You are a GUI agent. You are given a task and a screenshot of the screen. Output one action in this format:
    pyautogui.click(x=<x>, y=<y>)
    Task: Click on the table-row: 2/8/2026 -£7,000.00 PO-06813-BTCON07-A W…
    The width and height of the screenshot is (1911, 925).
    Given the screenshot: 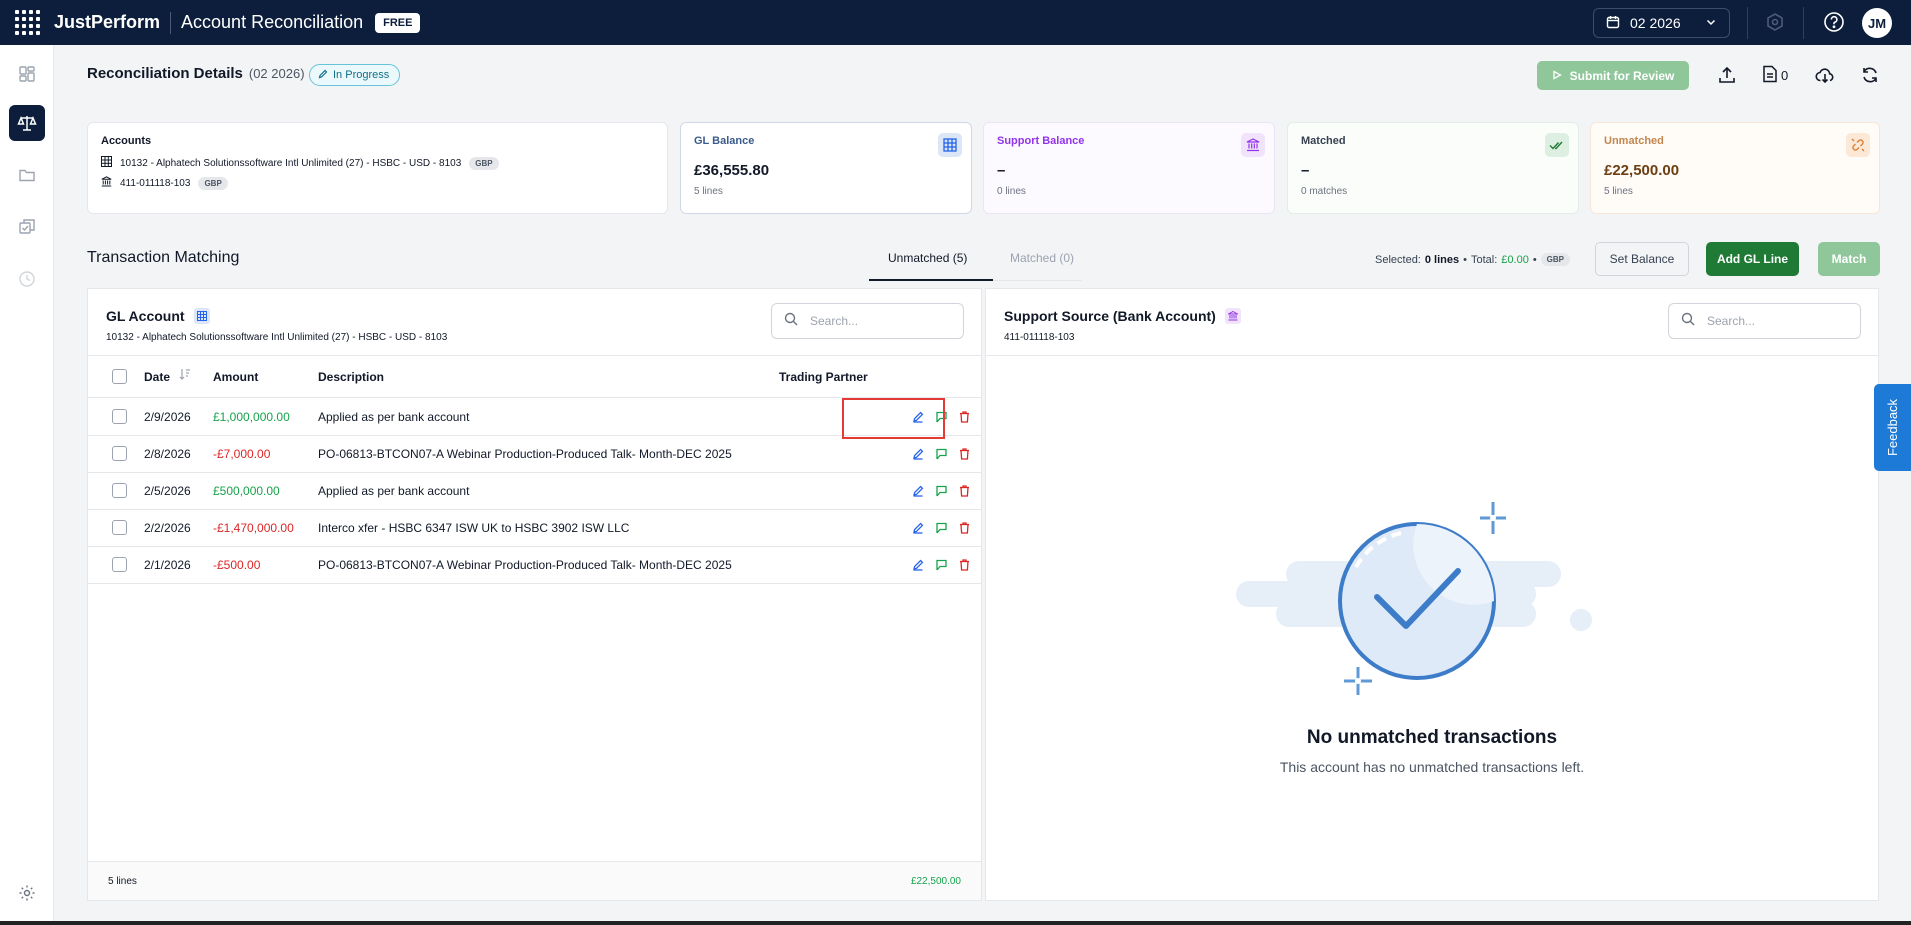 What is the action you would take?
    pyautogui.click(x=534, y=454)
    